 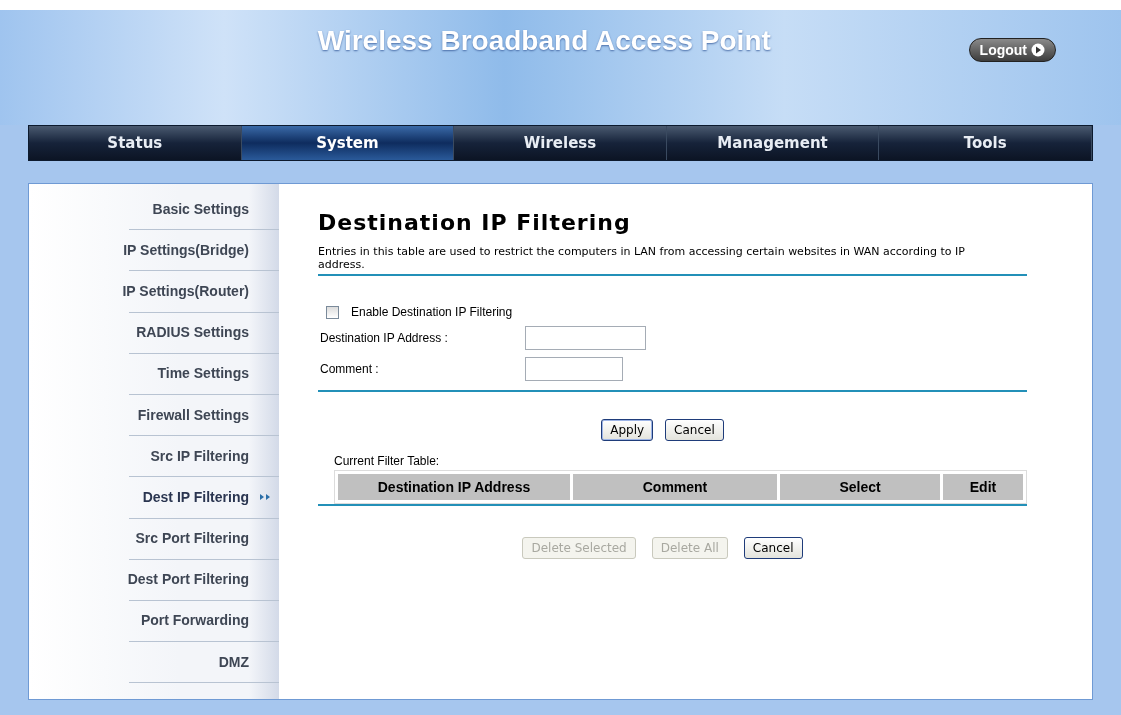 What do you see at coordinates (193, 415) in the screenshot?
I see `sidebar-item: Firewall Settings` at bounding box center [193, 415].